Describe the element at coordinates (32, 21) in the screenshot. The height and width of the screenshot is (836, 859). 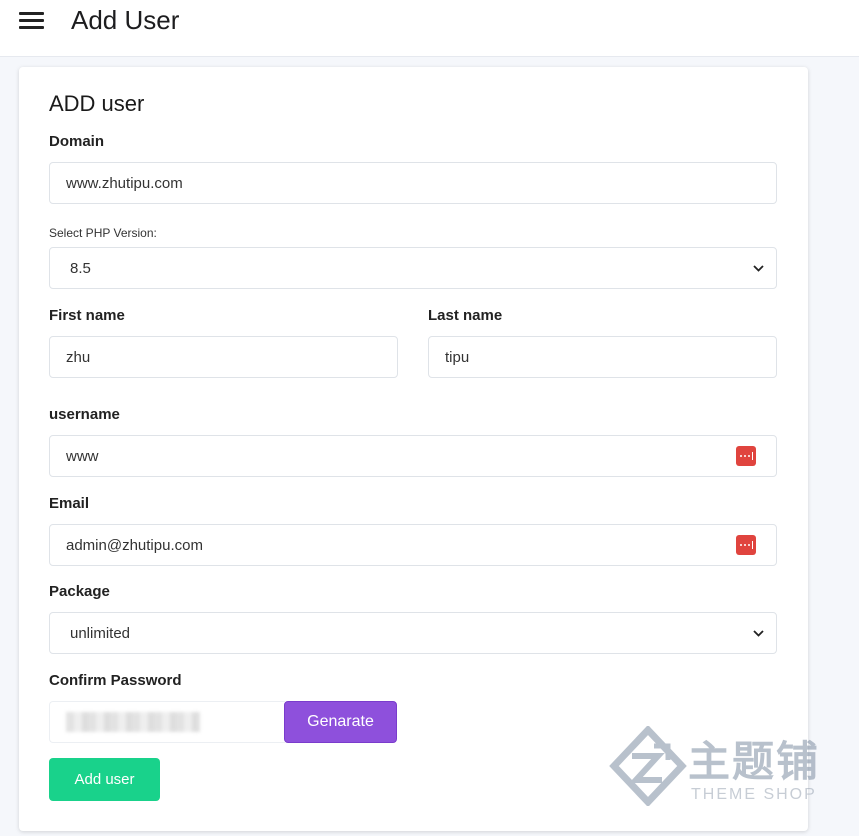
I see `hamburger-menu-icon` at that location.